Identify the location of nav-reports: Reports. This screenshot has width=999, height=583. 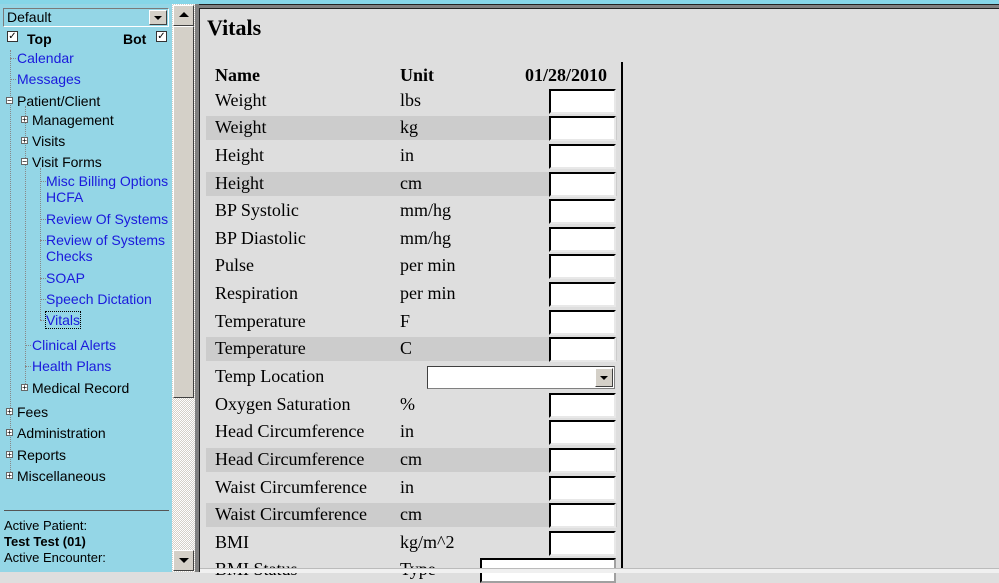
(41, 455).